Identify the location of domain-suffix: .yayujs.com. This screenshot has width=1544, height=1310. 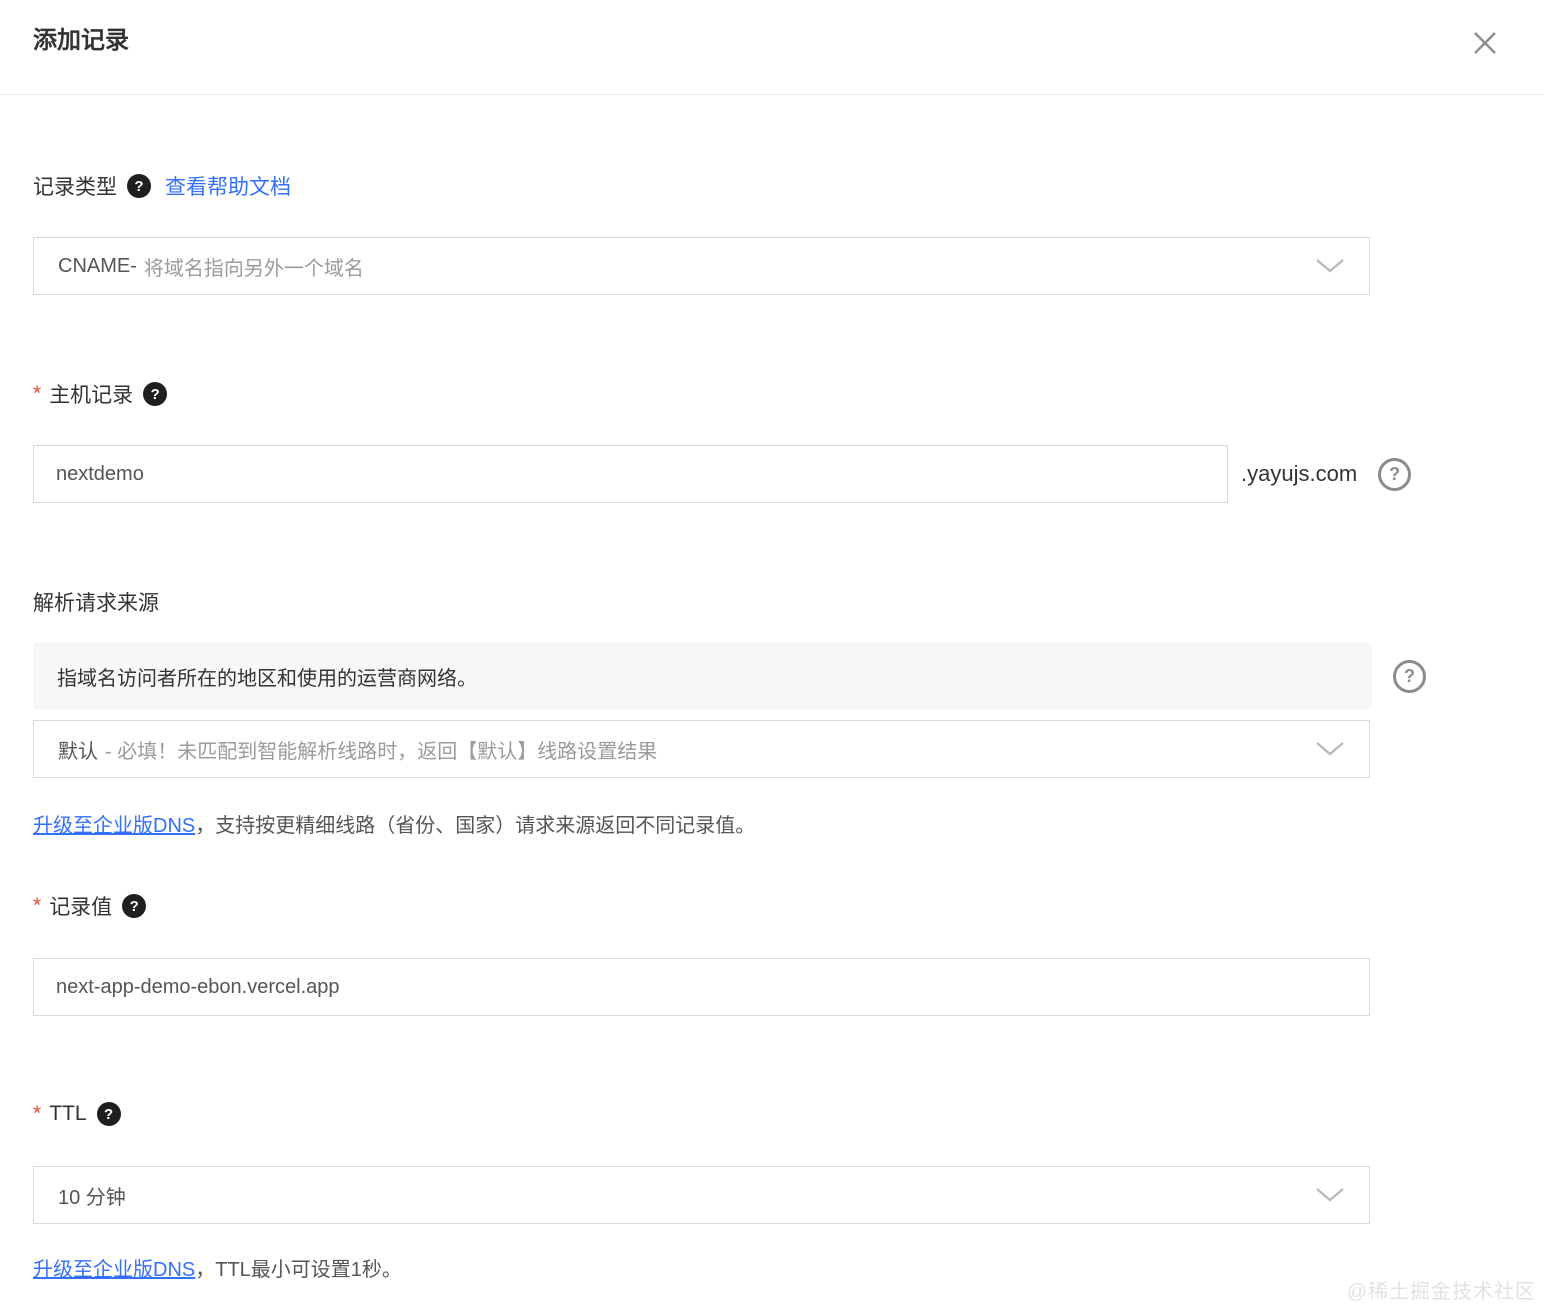
(1299, 473).